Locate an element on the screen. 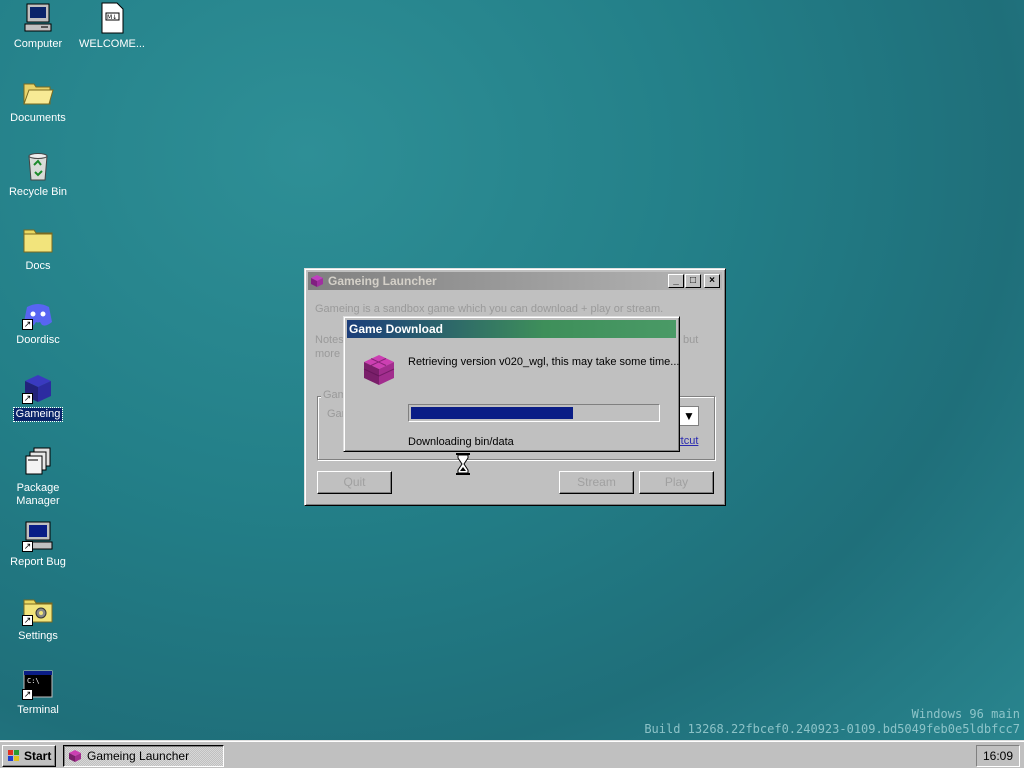 The width and height of the screenshot is (1024, 768). discord-icon: ↗ is located at coordinates (38, 314).